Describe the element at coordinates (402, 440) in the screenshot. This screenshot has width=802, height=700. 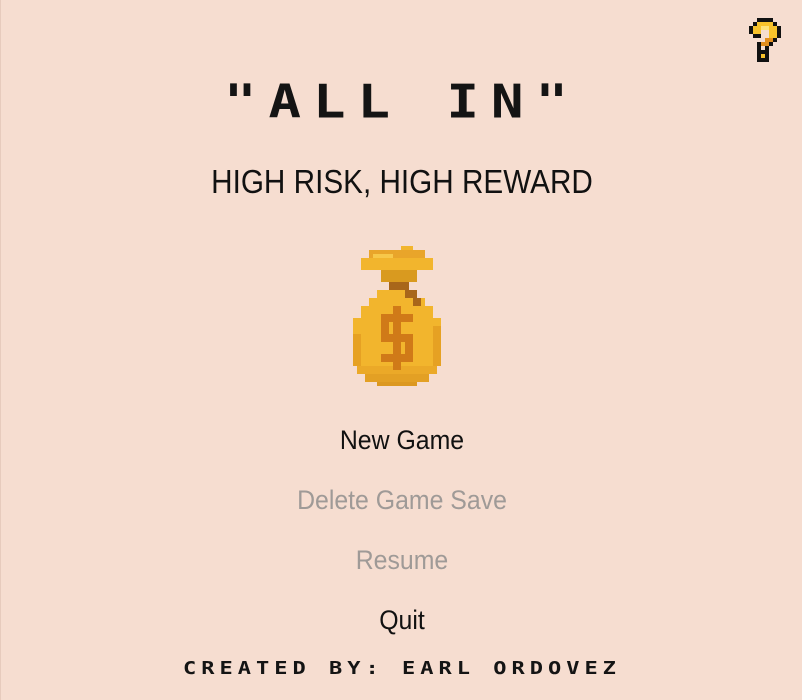
I see `new-game-button: New Game` at that location.